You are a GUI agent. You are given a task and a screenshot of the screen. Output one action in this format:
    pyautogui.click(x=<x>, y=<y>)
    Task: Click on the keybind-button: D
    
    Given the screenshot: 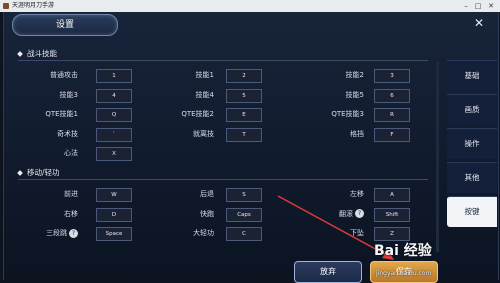 What is the action you would take?
    pyautogui.click(x=114, y=214)
    